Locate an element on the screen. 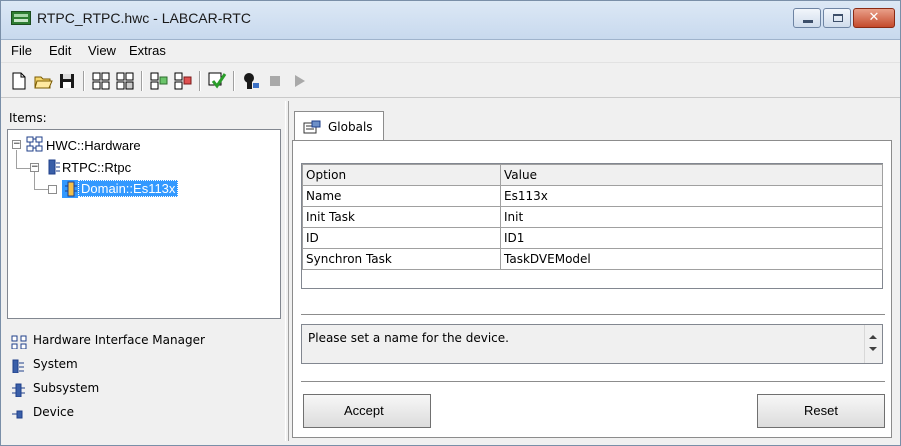 This screenshot has width=901, height=446. reset-button: Reset is located at coordinates (821, 411).